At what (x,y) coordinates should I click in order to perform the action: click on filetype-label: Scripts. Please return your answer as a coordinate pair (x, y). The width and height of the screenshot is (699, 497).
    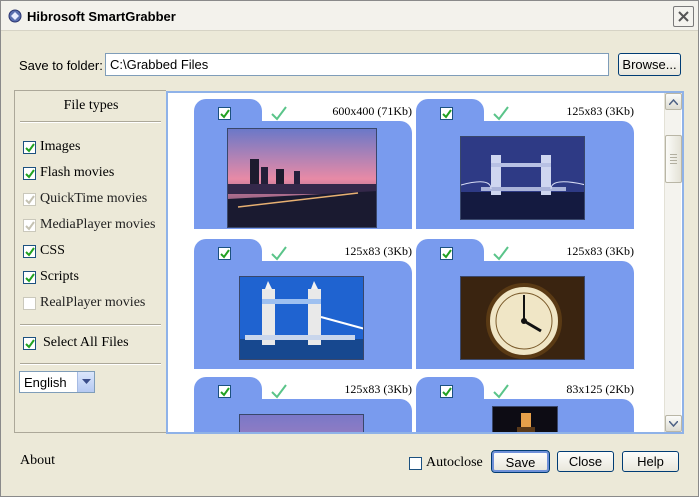
    Looking at the image, I should click on (59, 276).